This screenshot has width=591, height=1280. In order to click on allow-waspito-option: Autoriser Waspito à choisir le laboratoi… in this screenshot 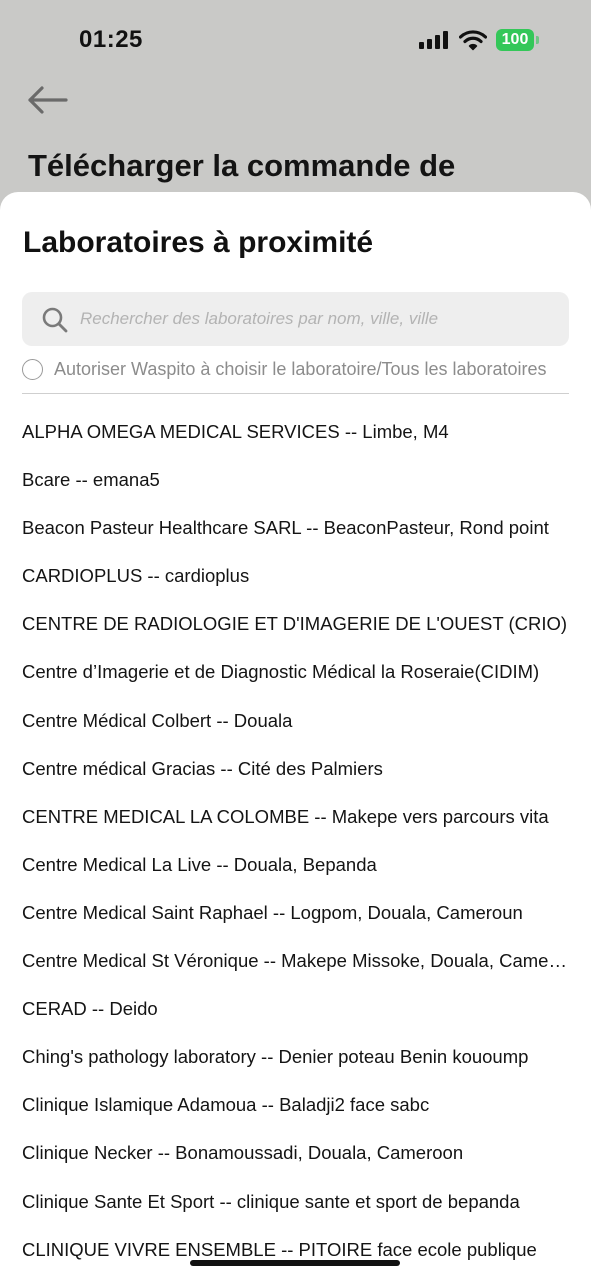, I will do `click(306, 371)`.